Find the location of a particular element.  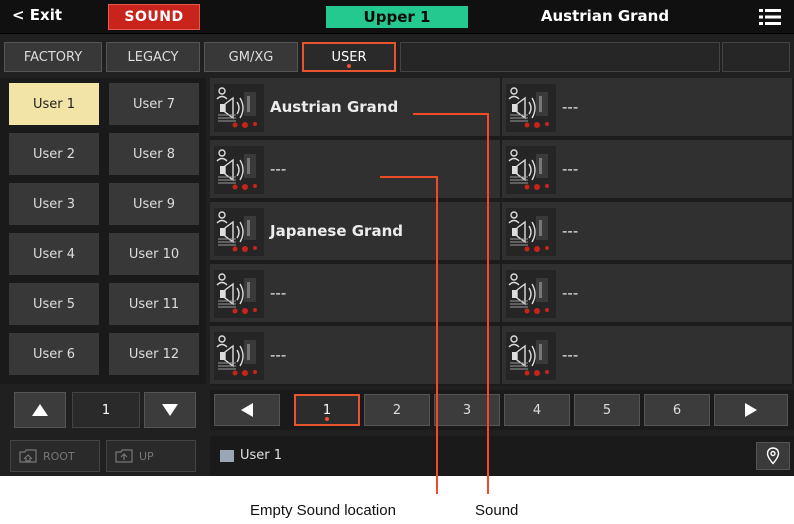

up-triangle-icon is located at coordinates (40, 410).